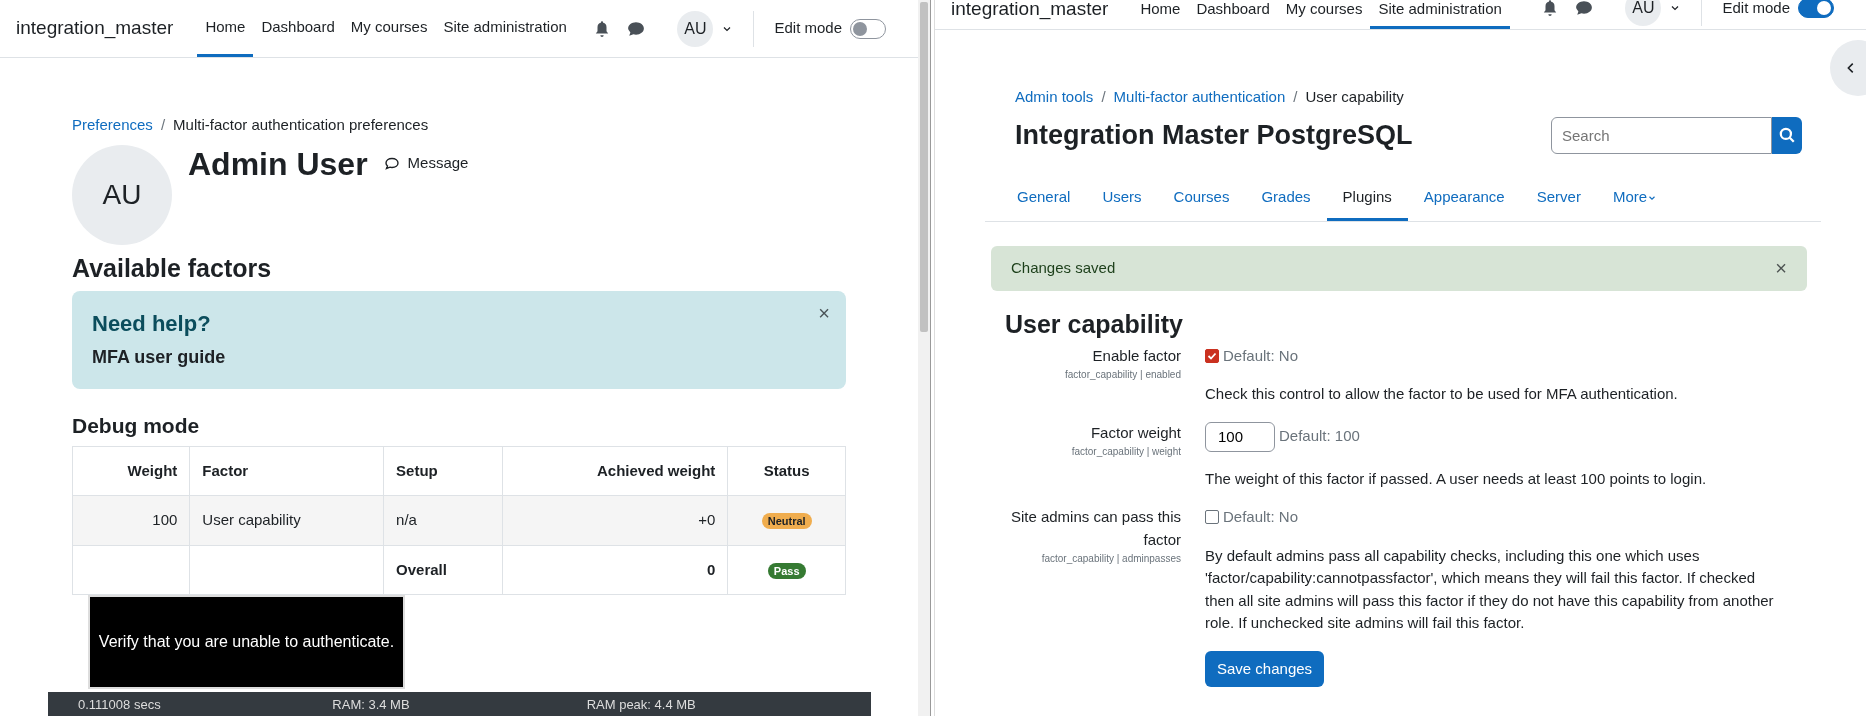  I want to click on tab: General, so click(1044, 199).